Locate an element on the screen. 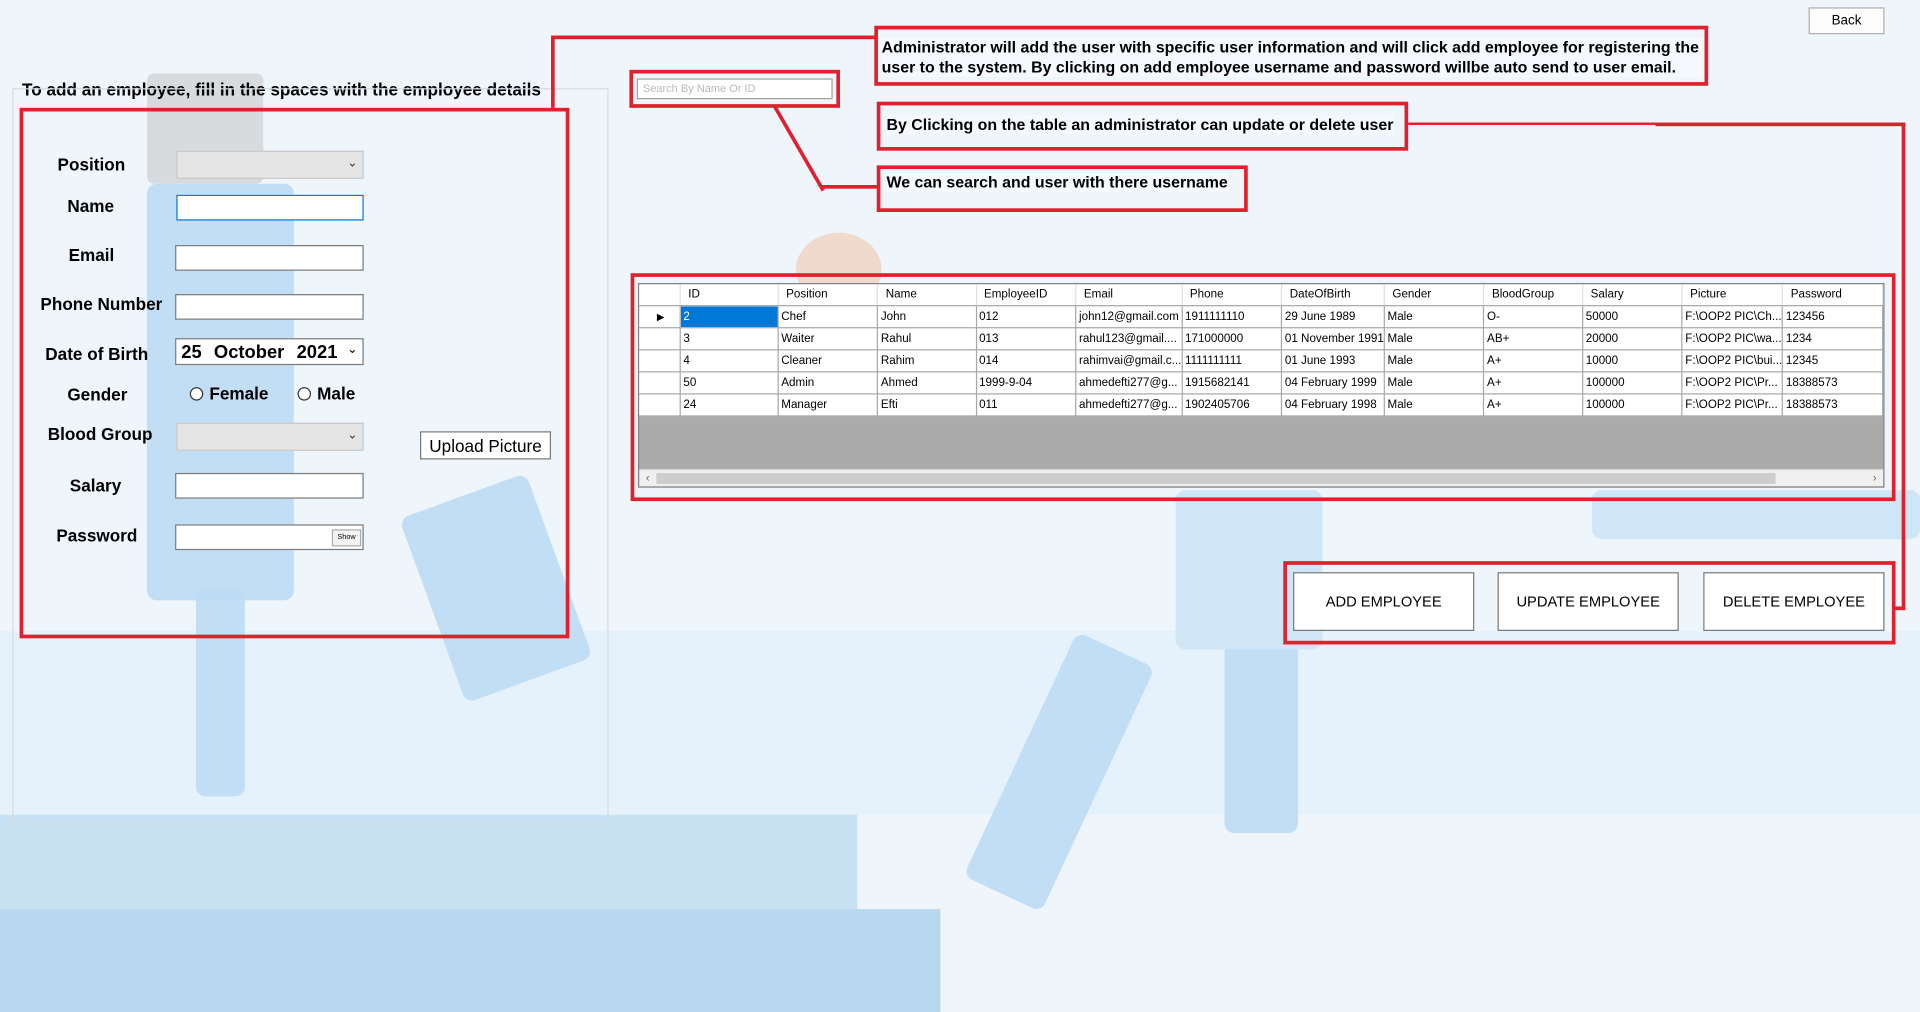 The image size is (1920, 1012). annotation-box-search is located at coordinates (735, 88).